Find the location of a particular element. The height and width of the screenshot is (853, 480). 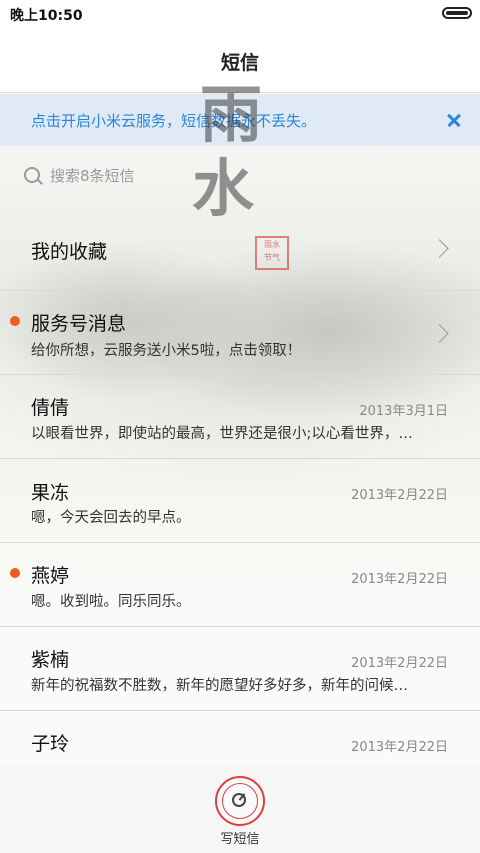

red-seal-stamp: 雨水 节气 is located at coordinates (272, 253).